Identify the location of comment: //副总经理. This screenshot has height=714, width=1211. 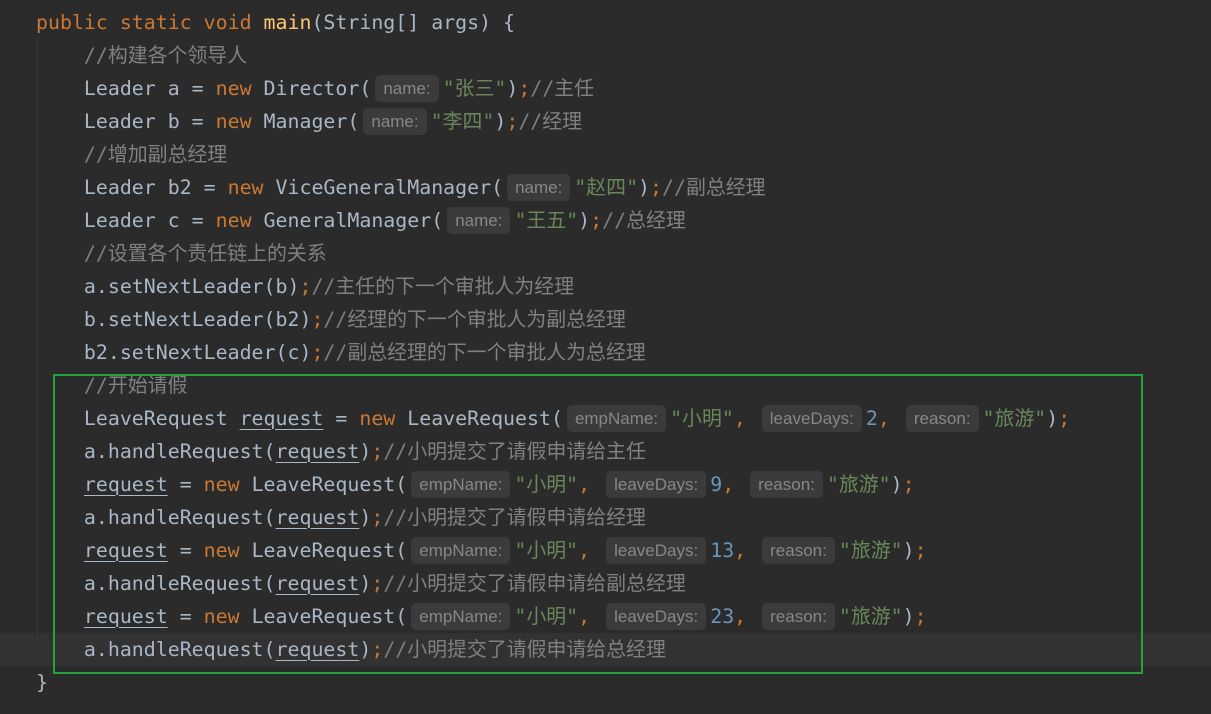
(714, 187).